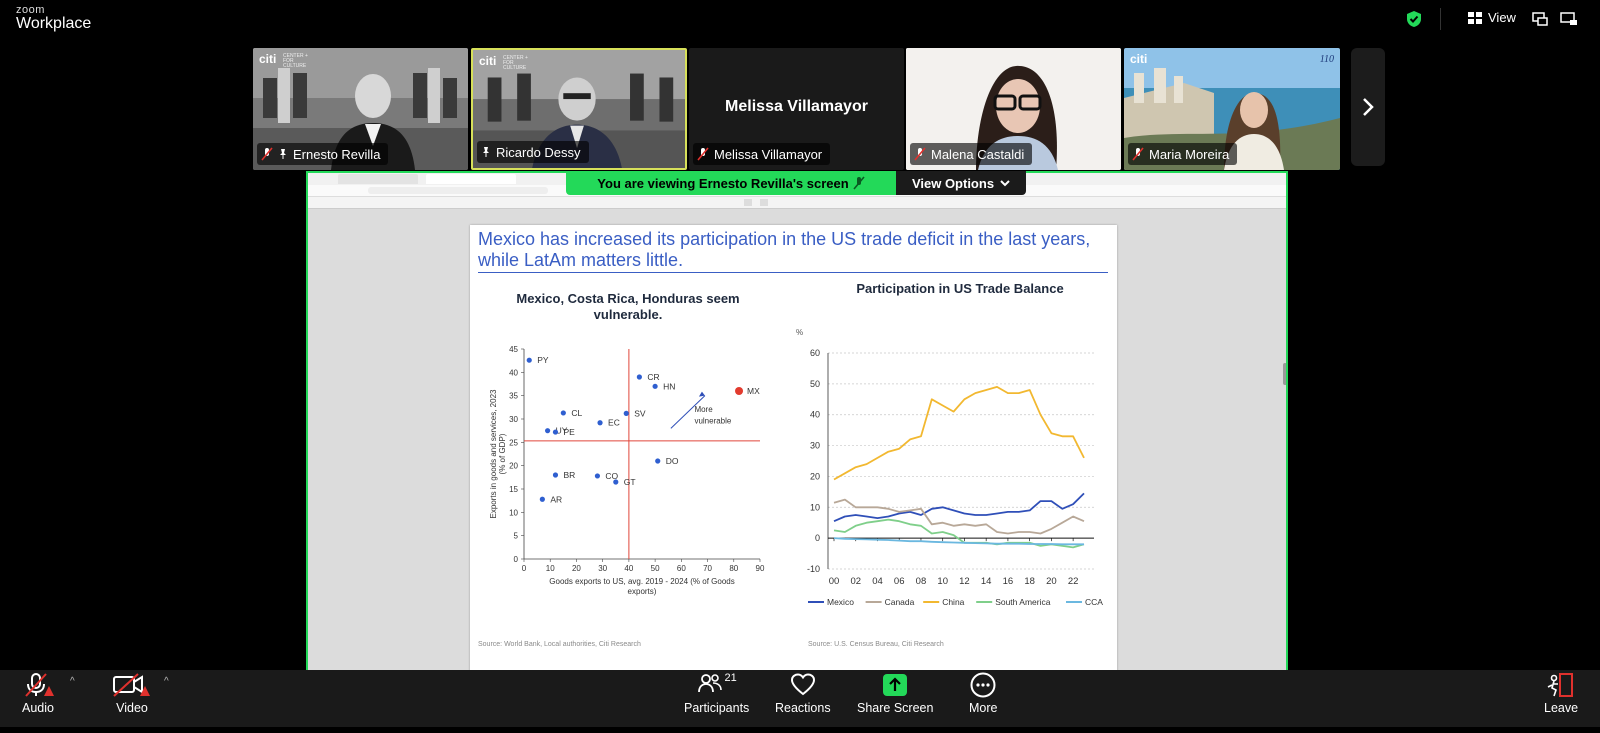 The width and height of the screenshot is (1600, 733). I want to click on point-label: AR, so click(556, 499).